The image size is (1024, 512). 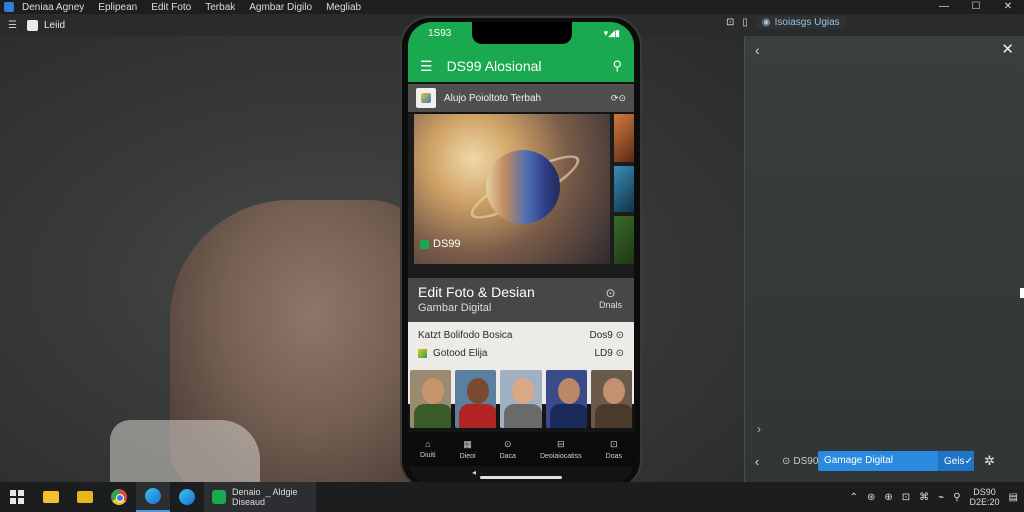 I want to click on section-subtitle: Gambar Digital, so click(x=455, y=308).